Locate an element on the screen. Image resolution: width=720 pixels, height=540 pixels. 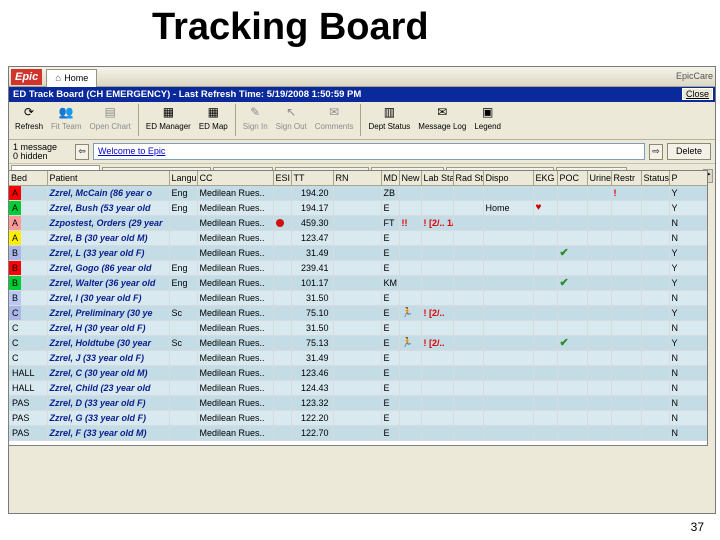
column-header-new: New is located at coordinates (410, 178).